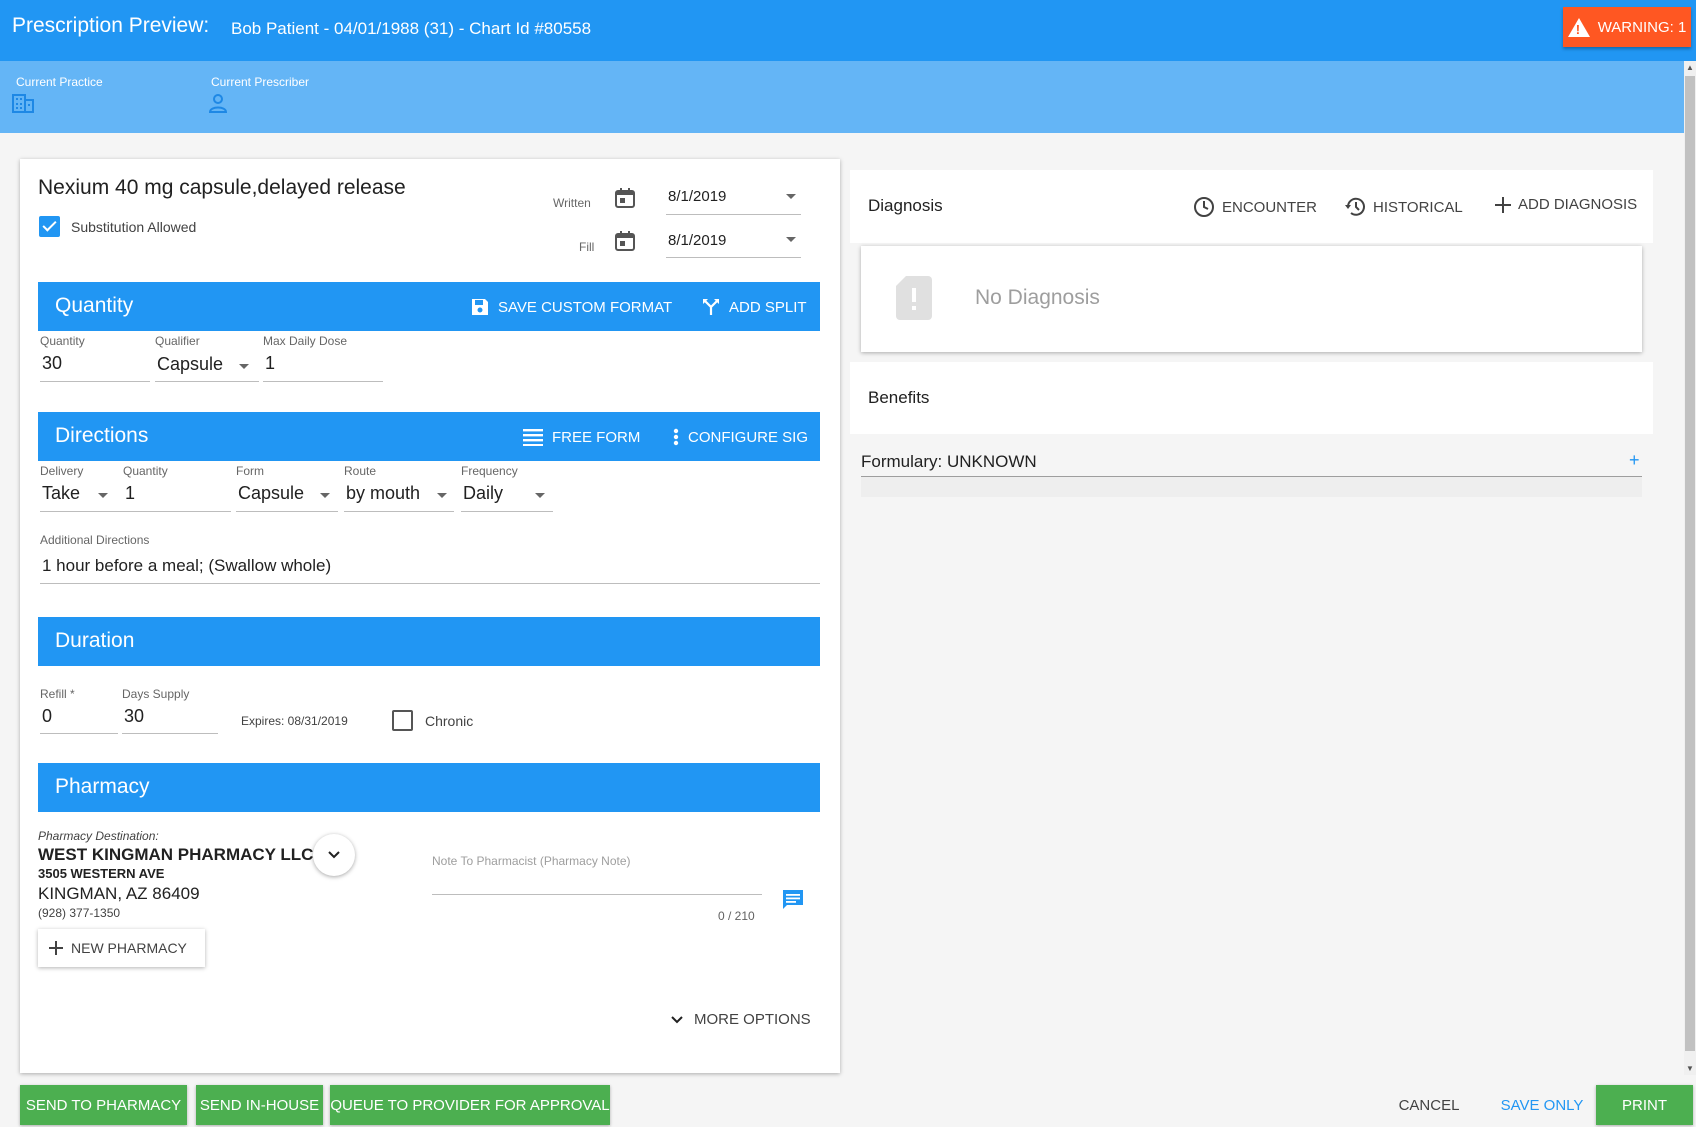 Image resolution: width=1696 pixels, height=1127 pixels. Describe the element at coordinates (95, 640) in the screenshot. I see `duration-title: Duration` at that location.